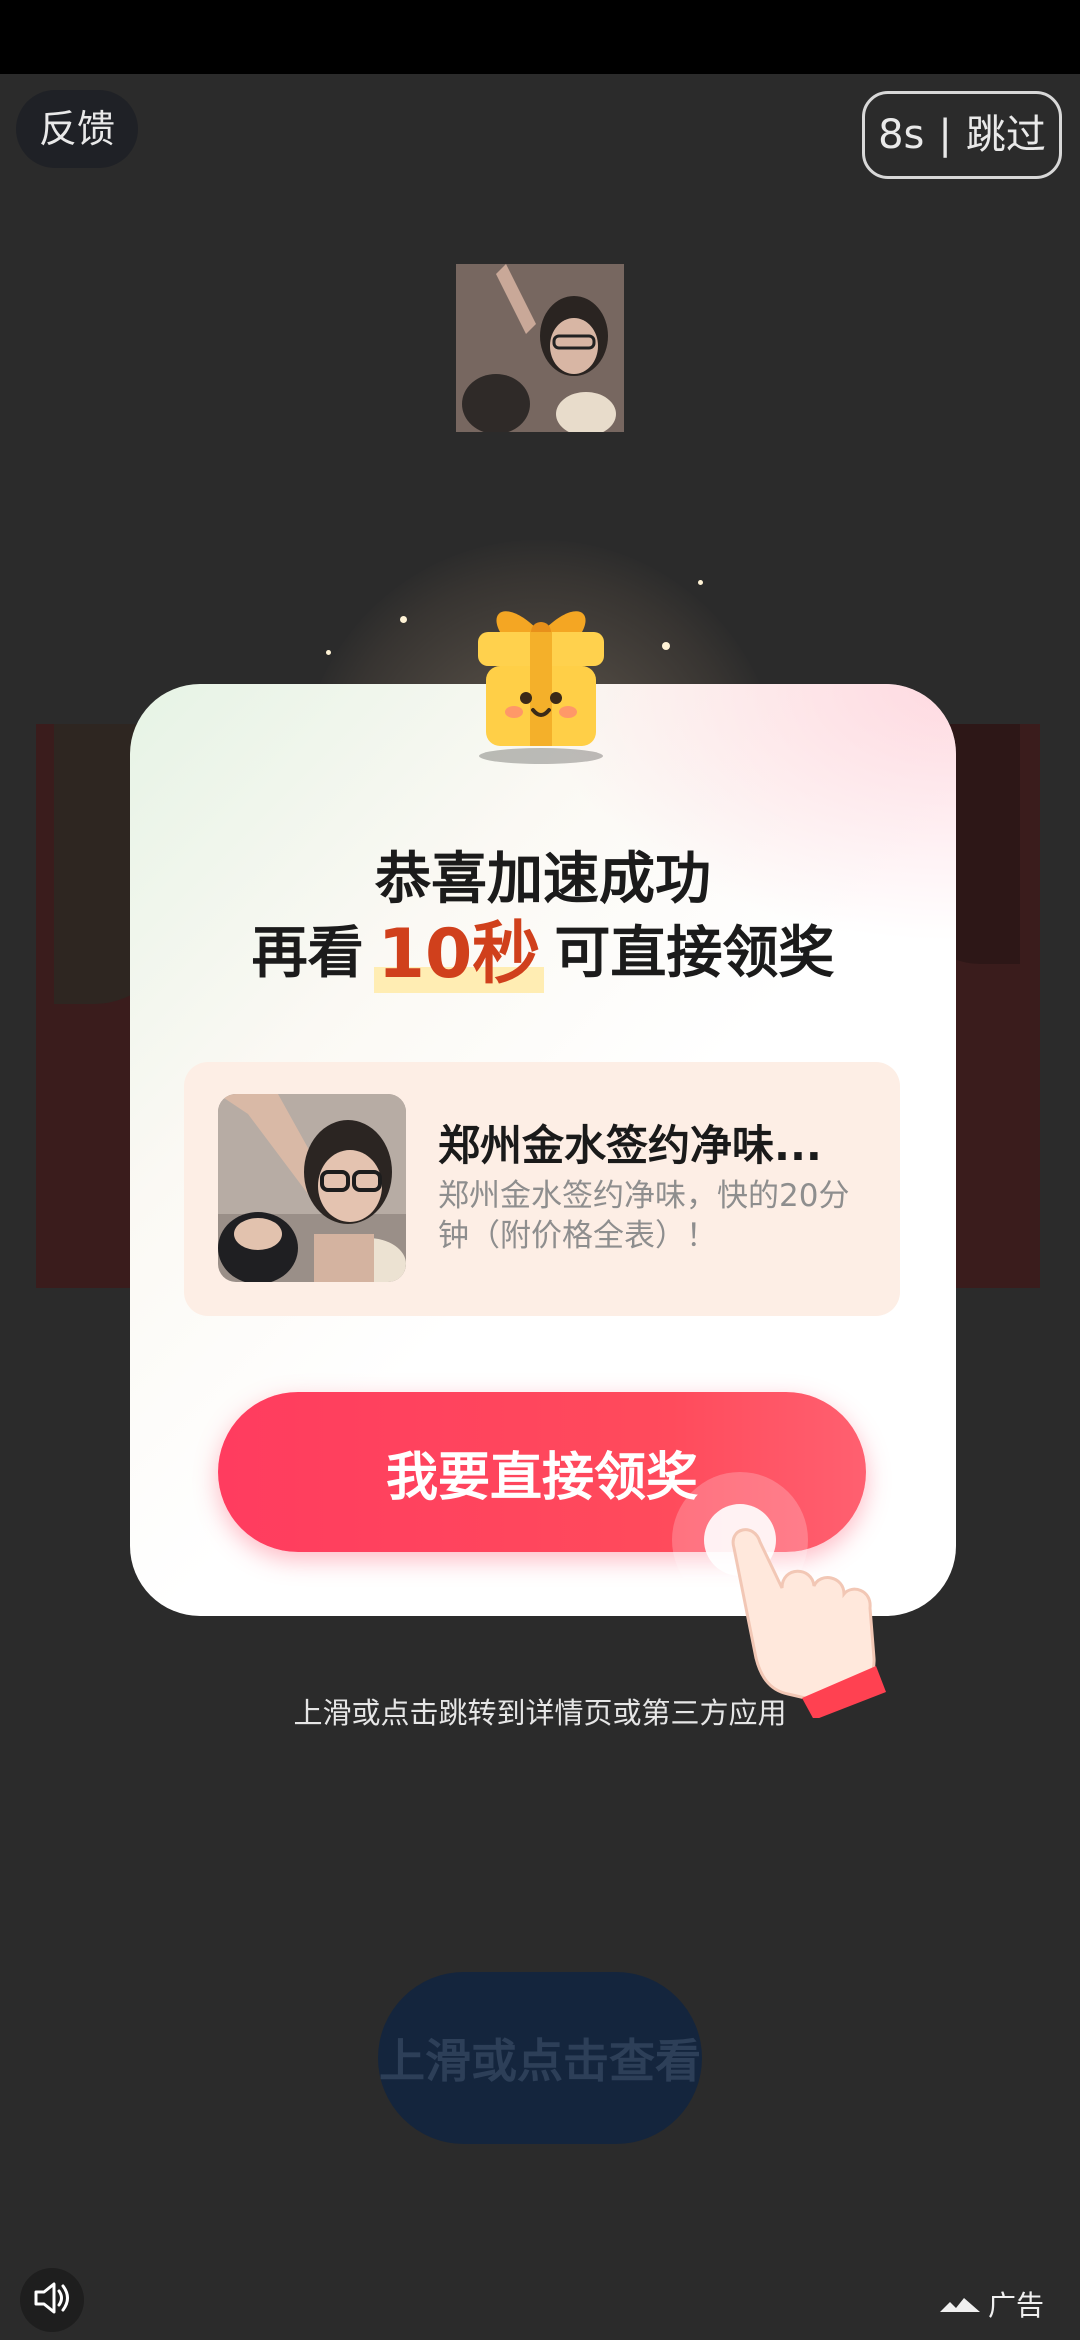  I want to click on ad-info-card: 郑州金水签约净味... 郑州金水签约净味，快的20分钟（附价格全表）！, so click(542, 1189).